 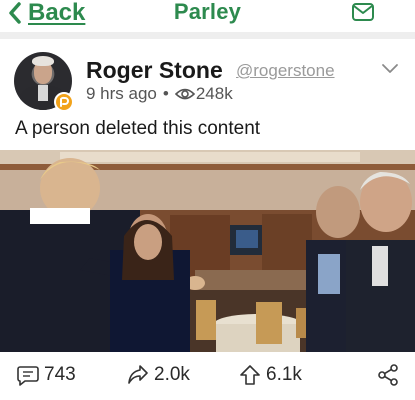 I want to click on upvote-count: 6.1k, so click(x=284, y=374).